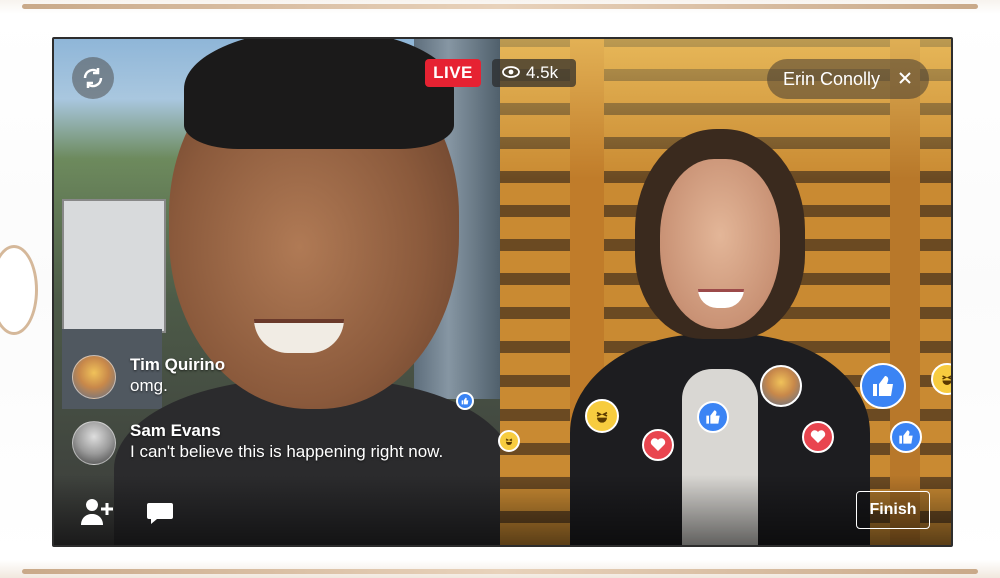  Describe the element at coordinates (511, 73) in the screenshot. I see `eye-icon` at that location.